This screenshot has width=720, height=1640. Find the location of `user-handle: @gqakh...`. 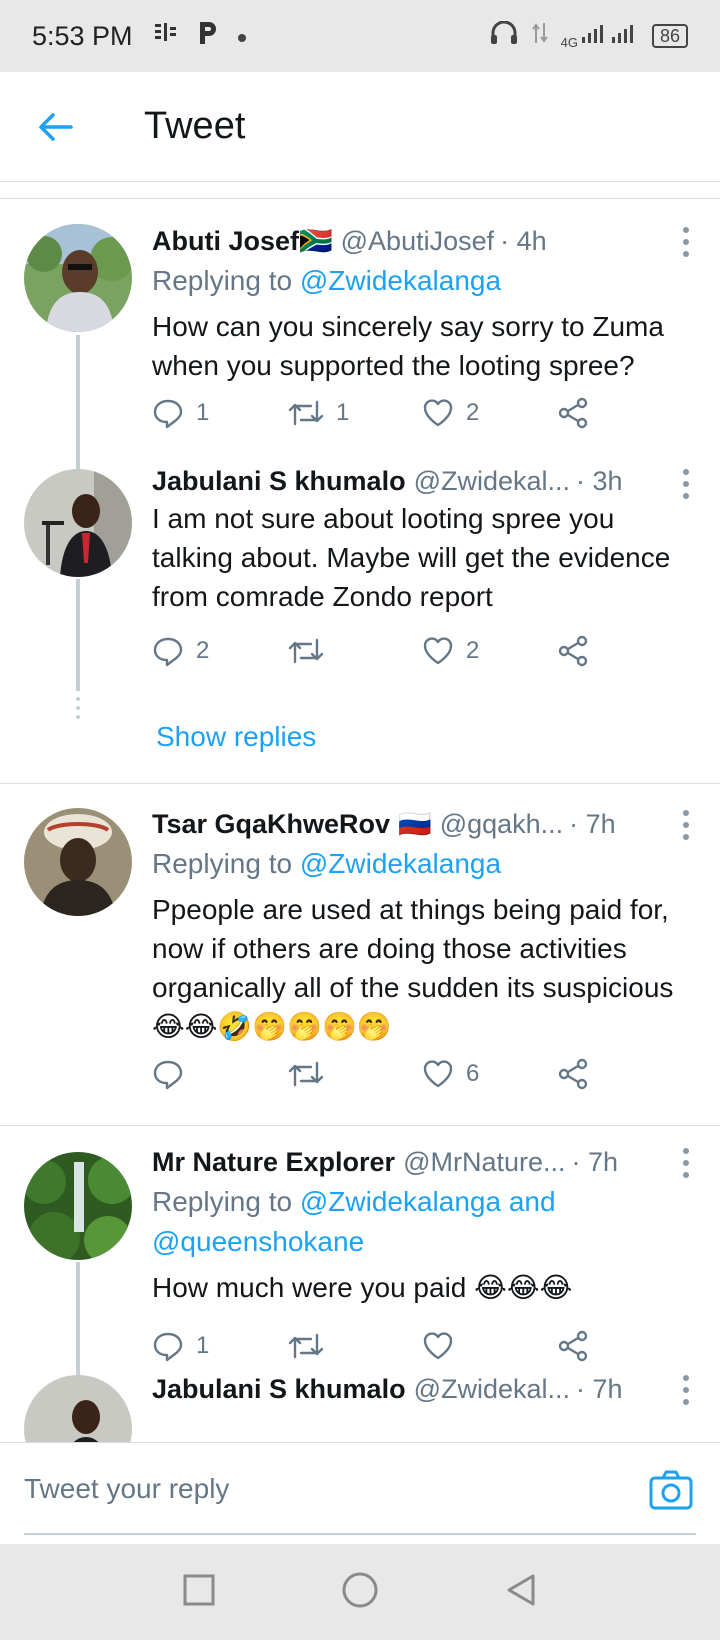

user-handle: @gqakh... is located at coordinates (501, 824).